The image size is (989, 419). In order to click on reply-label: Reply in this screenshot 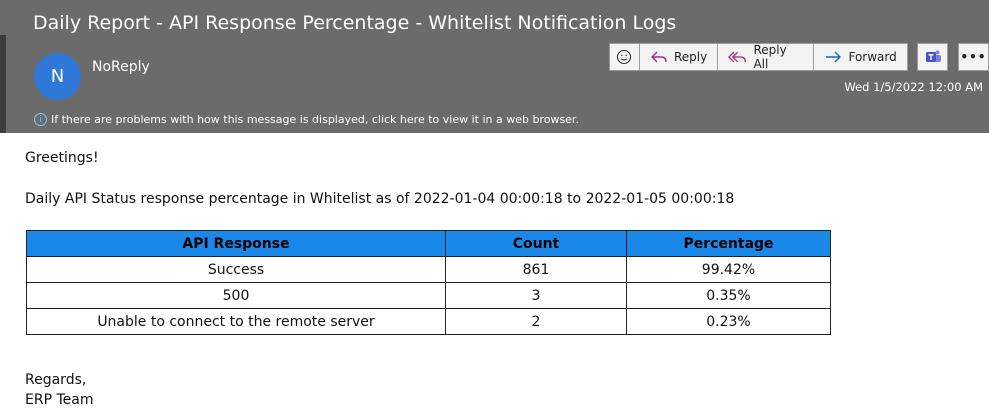, I will do `click(690, 57)`.